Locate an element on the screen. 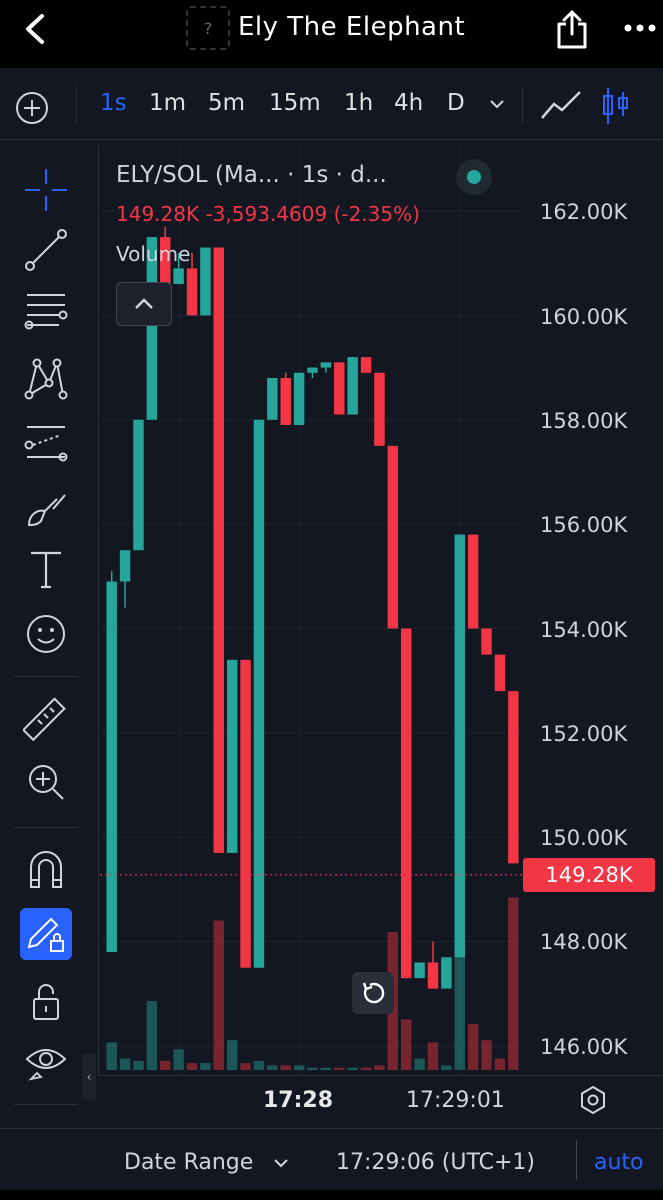  chevron-up-icon is located at coordinates (144, 303).